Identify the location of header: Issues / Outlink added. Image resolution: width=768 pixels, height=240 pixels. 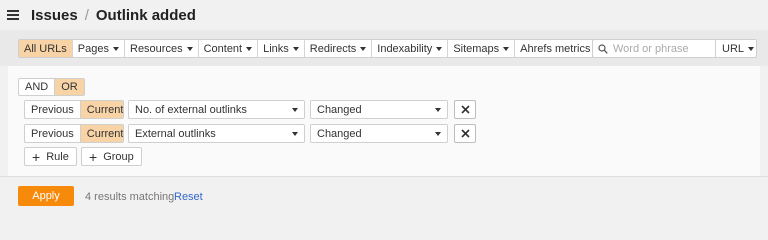
(384, 15).